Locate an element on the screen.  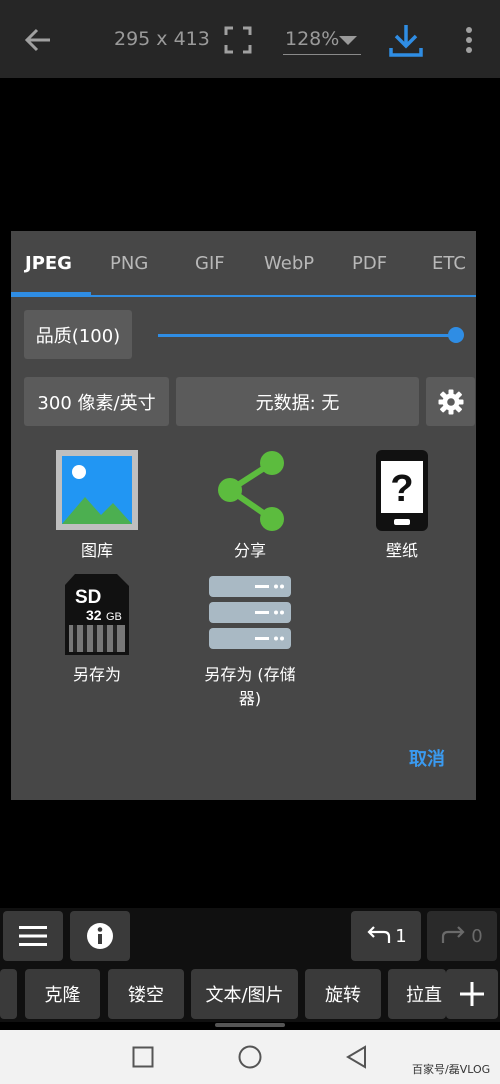
wallpaper-icon: ? is located at coordinates (402, 490).